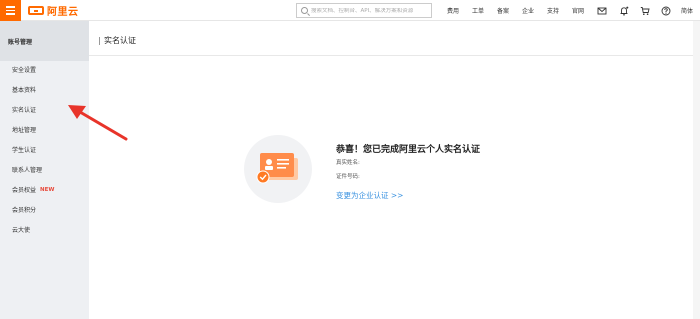 The height and width of the screenshot is (319, 700). Describe the element at coordinates (696, 170) in the screenshot. I see `scrollbar` at that location.